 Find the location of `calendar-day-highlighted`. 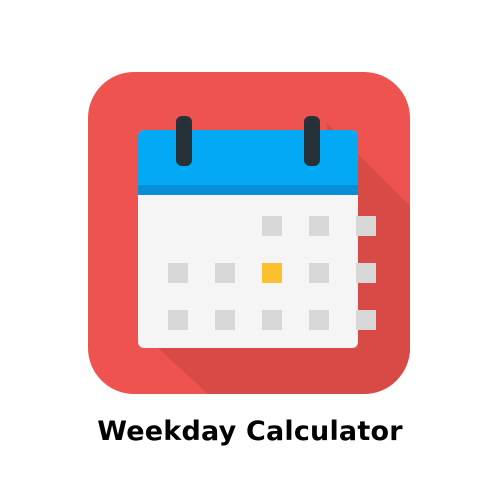

calendar-day-highlighted is located at coordinates (272, 273).